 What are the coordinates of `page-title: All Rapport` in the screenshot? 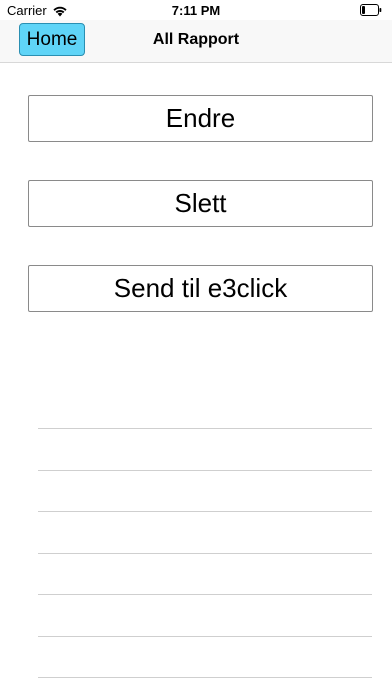 It's located at (196, 39).